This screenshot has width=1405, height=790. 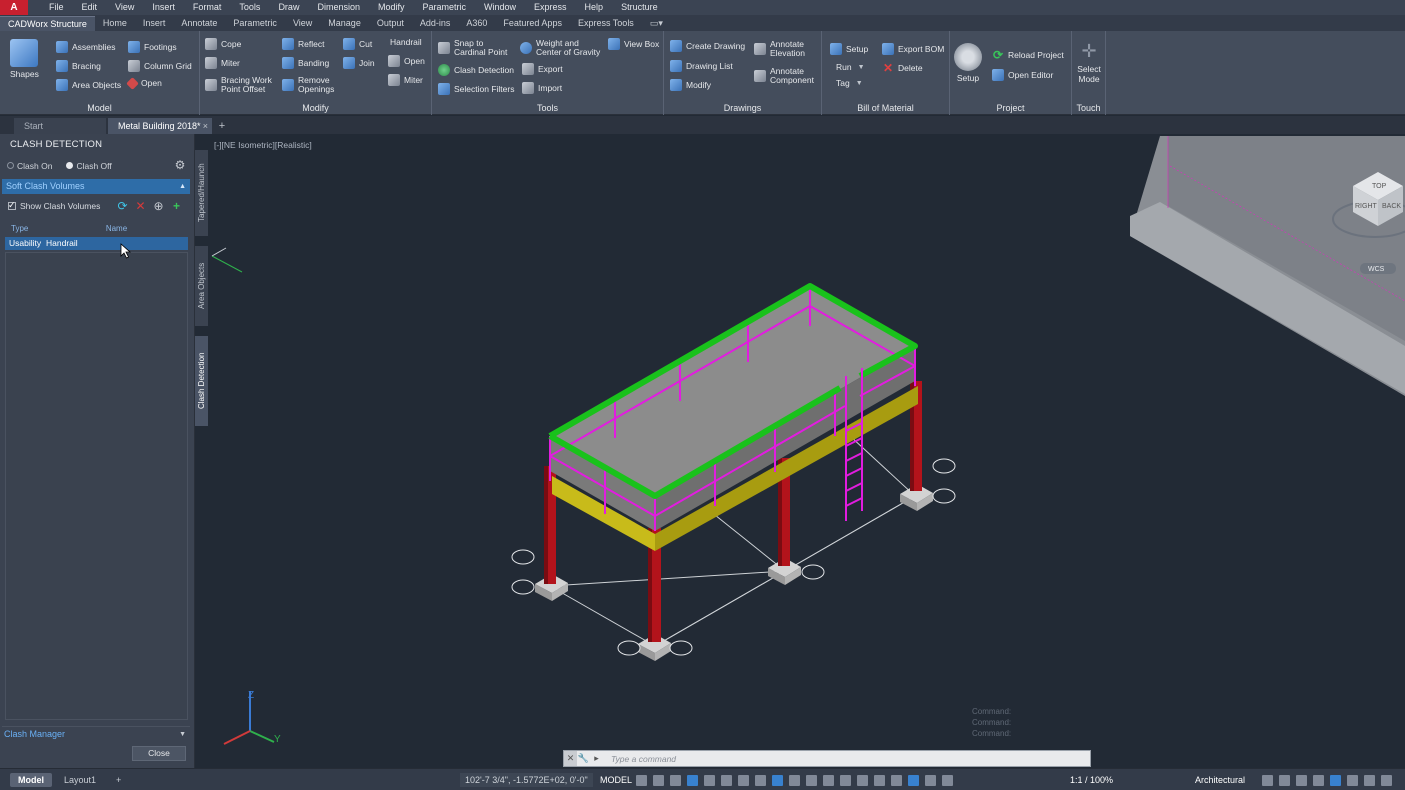 I want to click on remove-openings-button: Remove Openings, so click(x=308, y=85).